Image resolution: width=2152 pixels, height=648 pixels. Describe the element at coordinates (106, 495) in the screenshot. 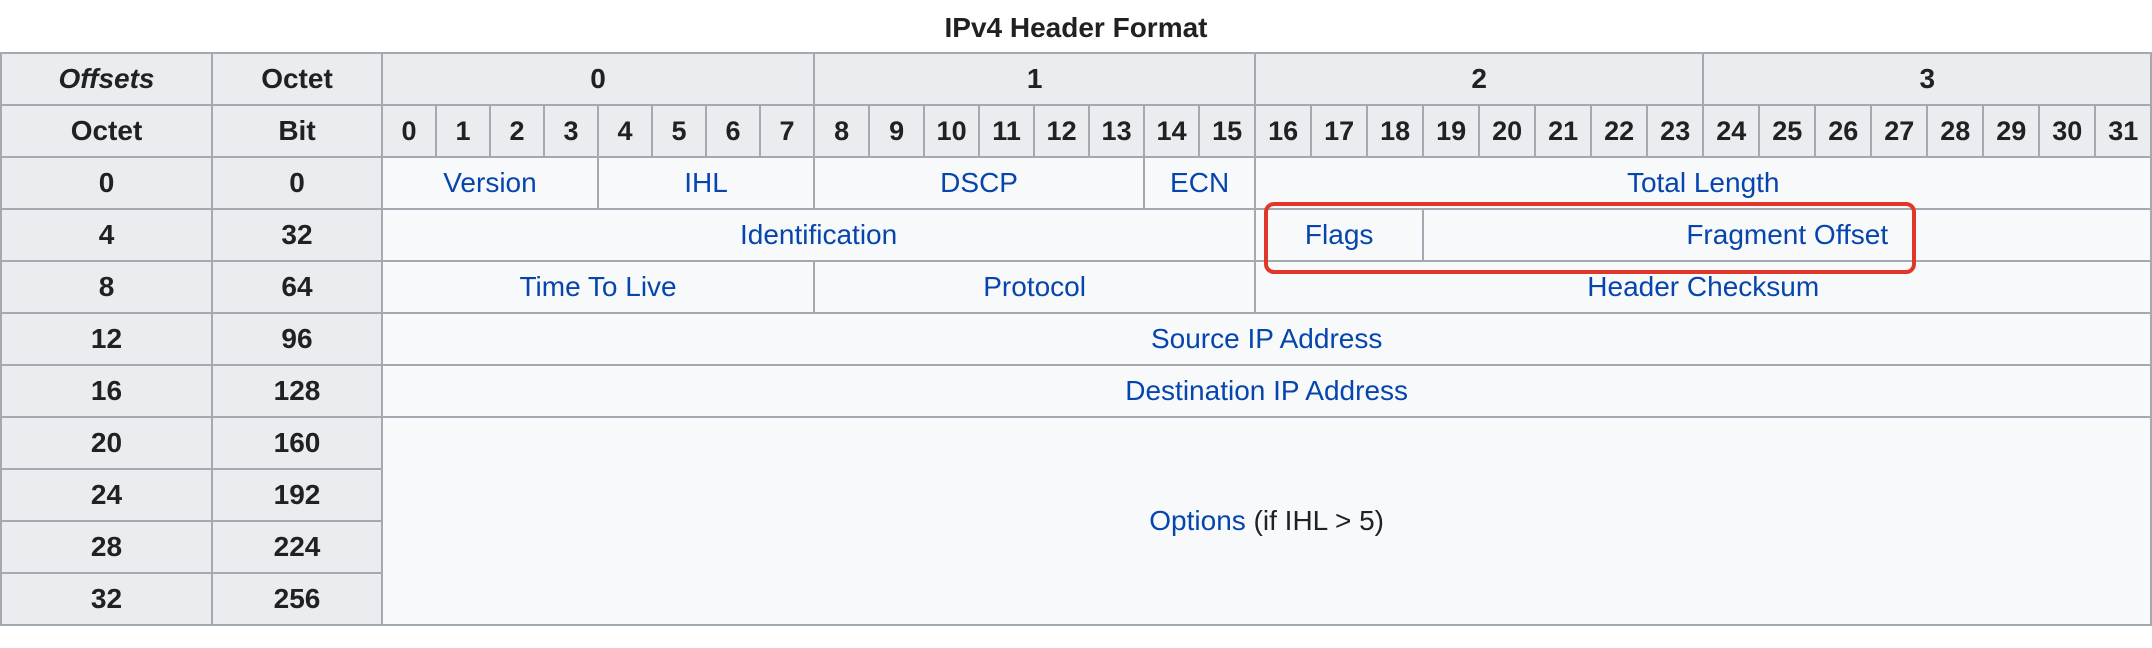

I see `row-octet-offset: 24` at that location.